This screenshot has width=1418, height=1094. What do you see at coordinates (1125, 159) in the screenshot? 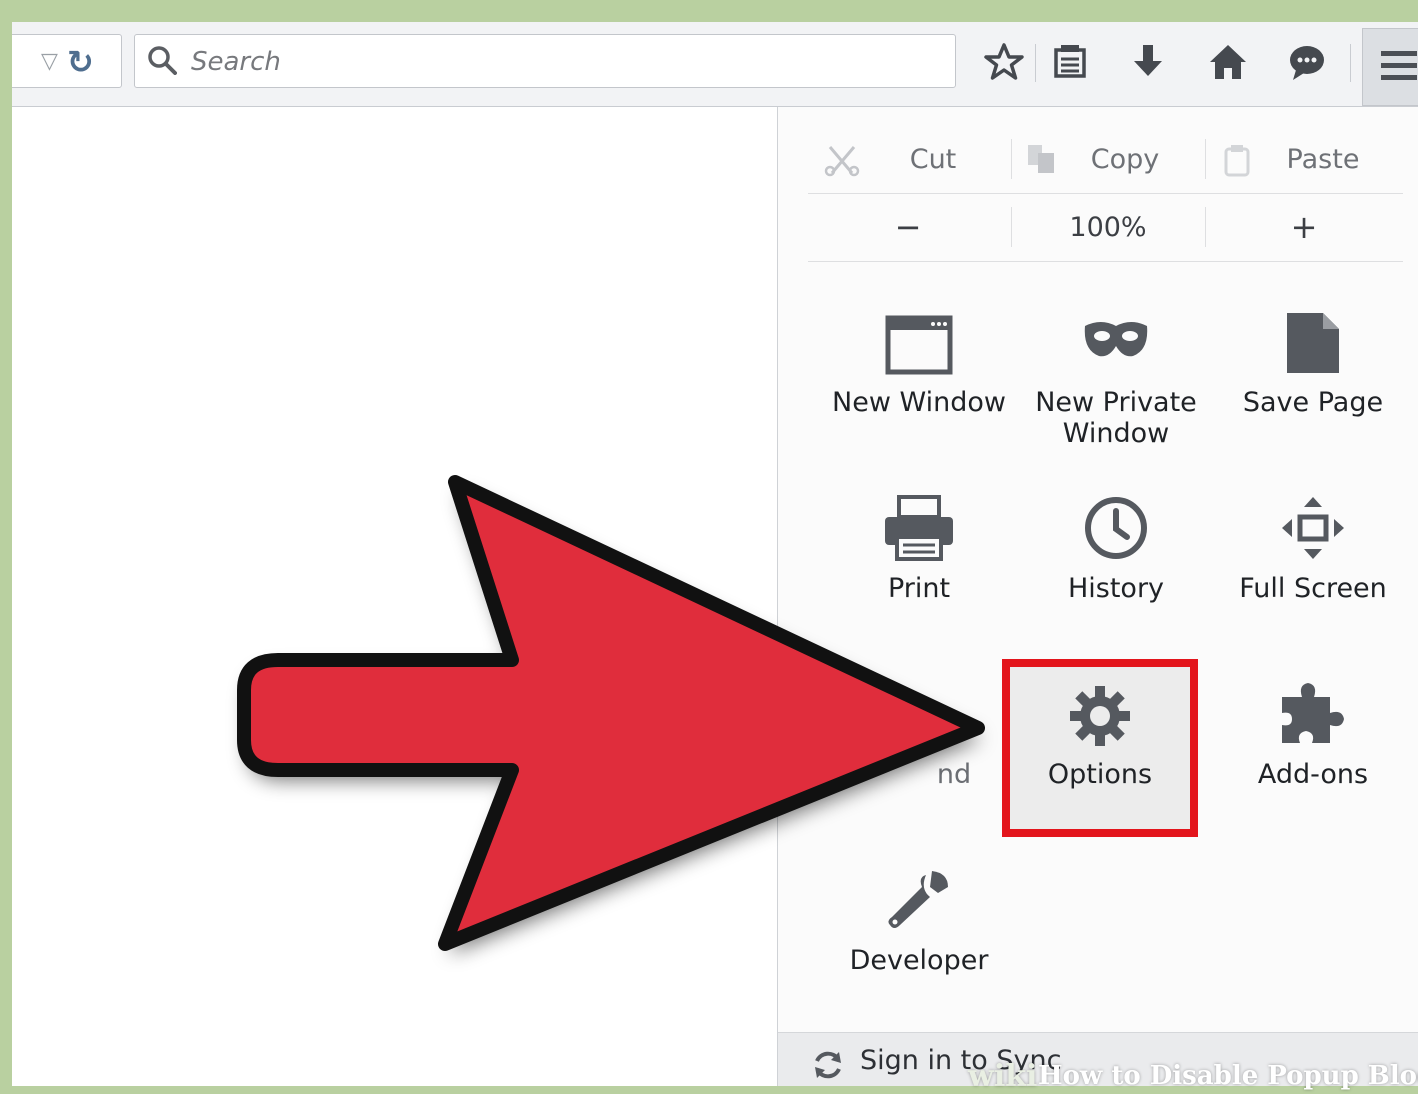
I see `copy-button: Copy` at bounding box center [1125, 159].